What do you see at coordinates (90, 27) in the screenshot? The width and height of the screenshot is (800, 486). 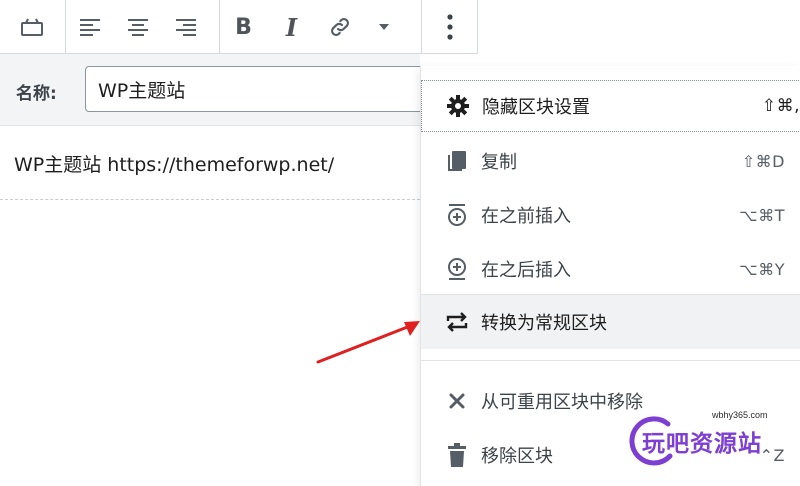 I see `align-left-icon` at bounding box center [90, 27].